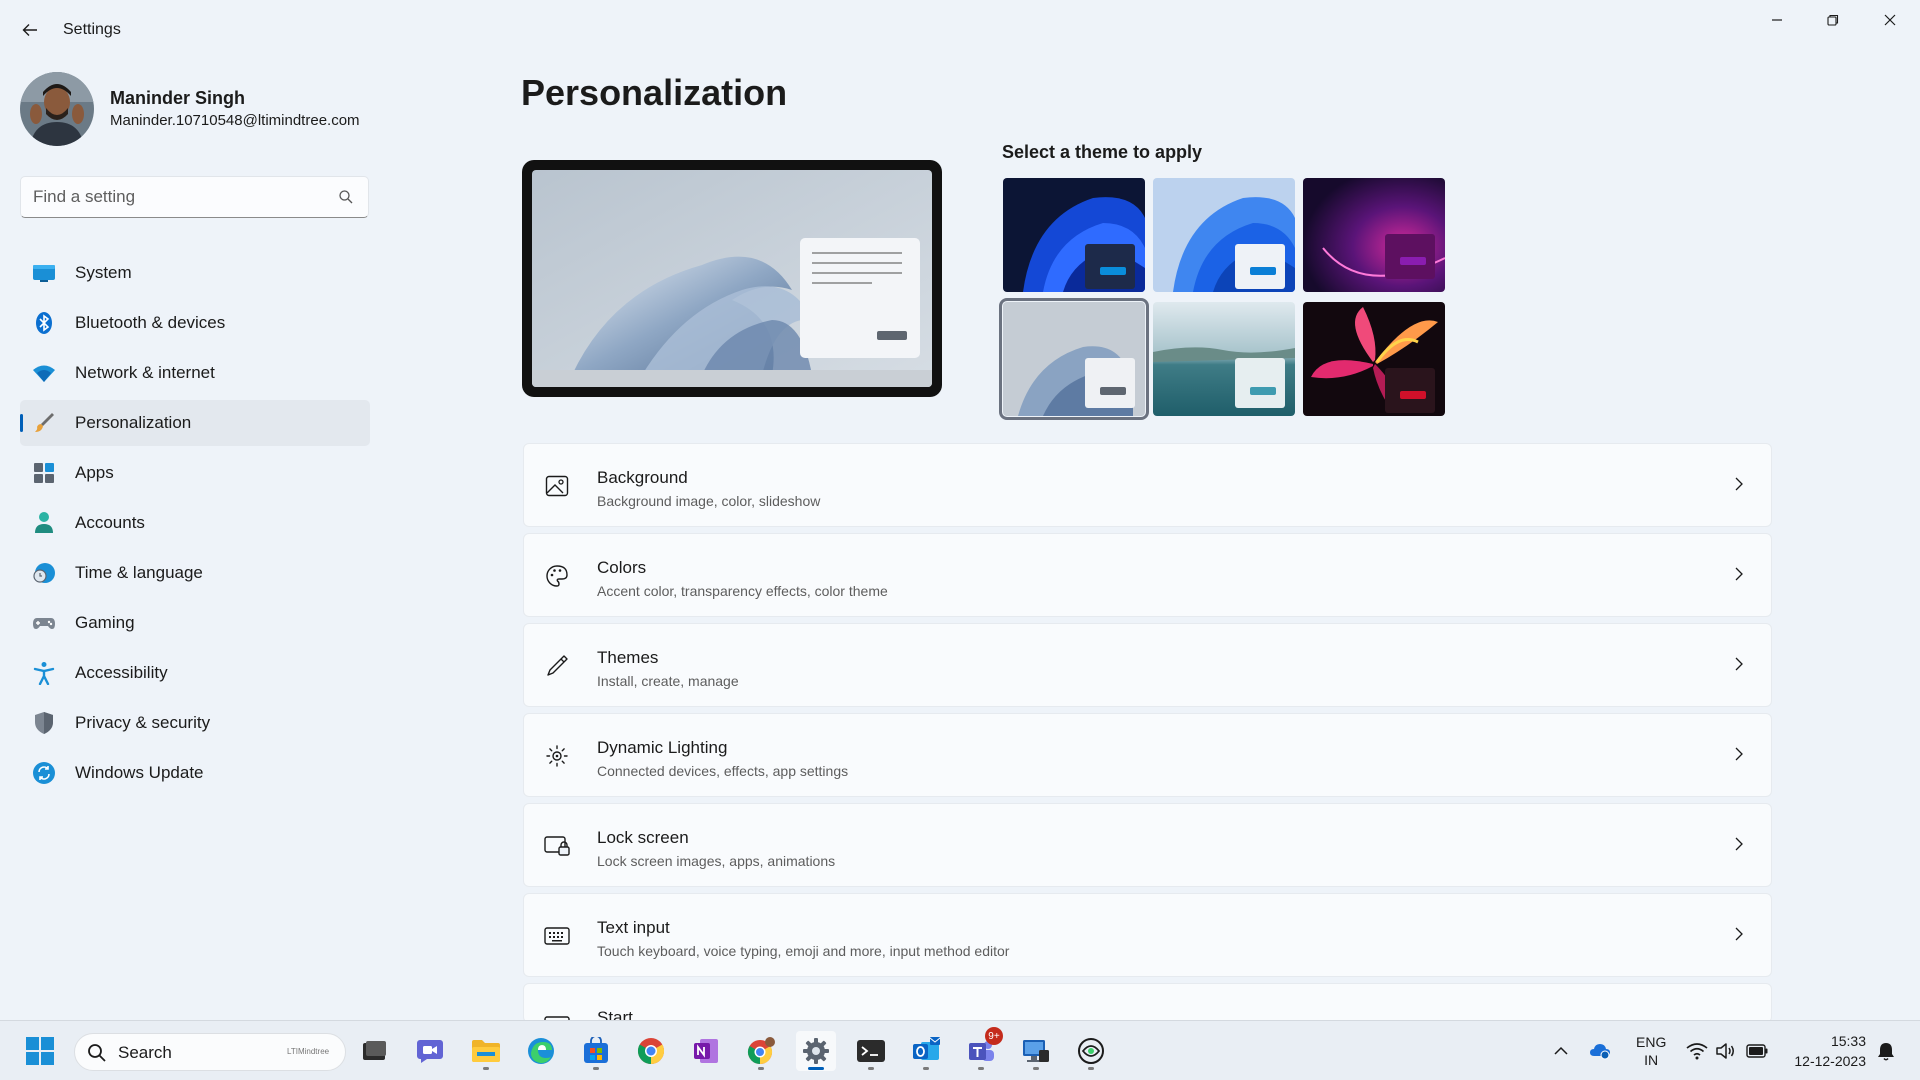 This screenshot has width=1920, height=1080. Describe the element at coordinates (1777, 20) in the screenshot. I see `minimize-button` at that location.